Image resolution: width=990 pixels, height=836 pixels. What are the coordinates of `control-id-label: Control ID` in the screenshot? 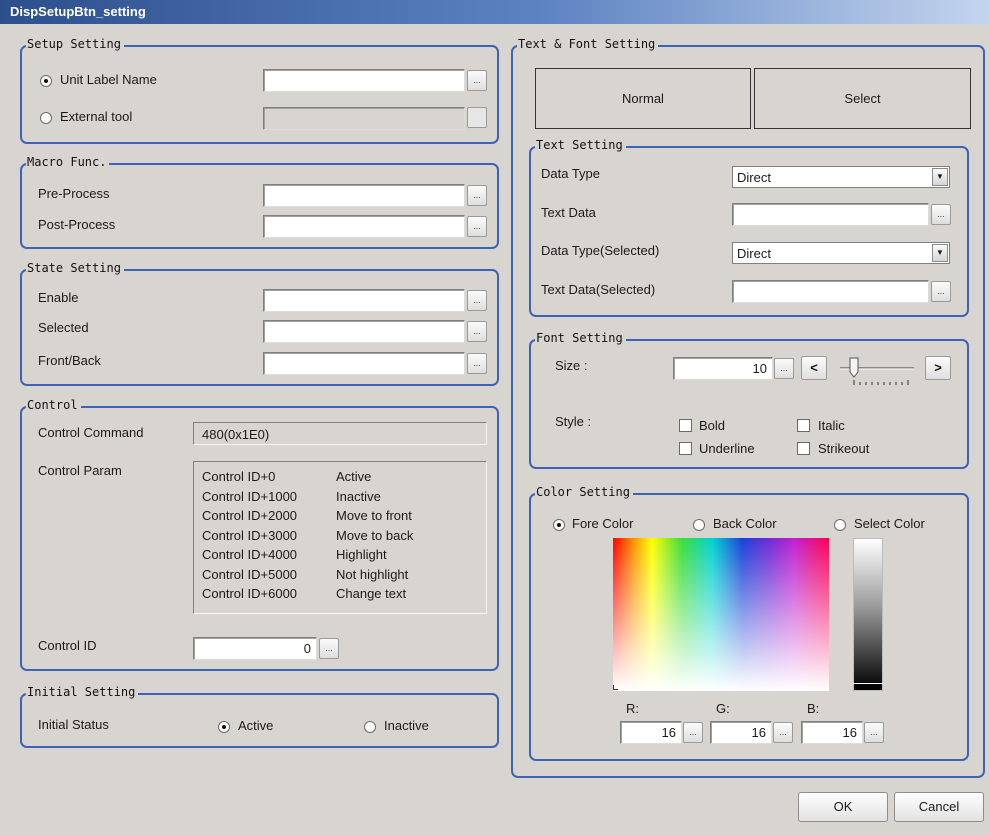 It's located at (67, 645).